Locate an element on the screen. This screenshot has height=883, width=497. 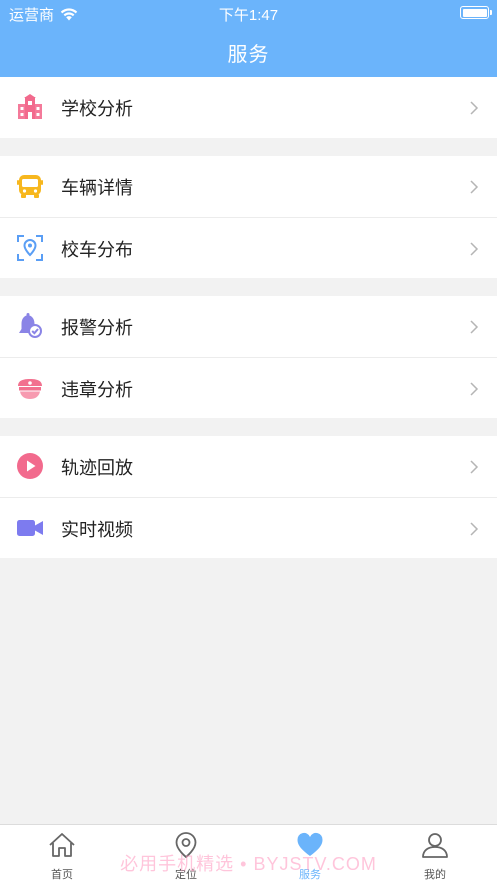
menu-item-label: 学校分析 is located at coordinates (97, 109).